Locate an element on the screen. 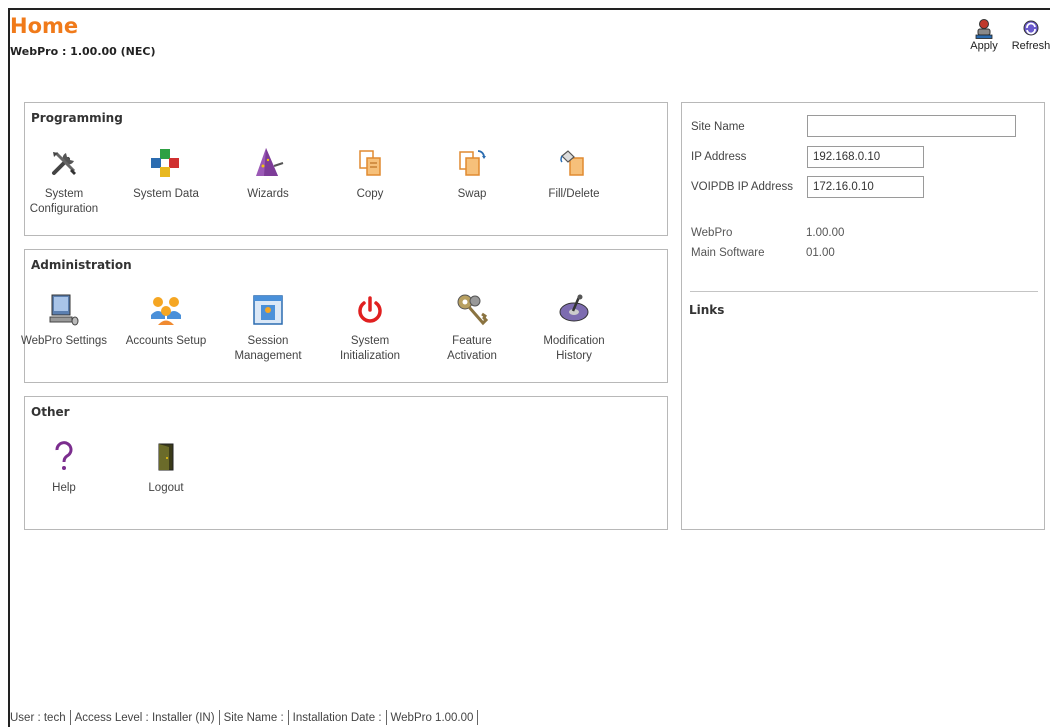 The image size is (1050, 727). wizards-item: Wizards is located at coordinates (268, 173).